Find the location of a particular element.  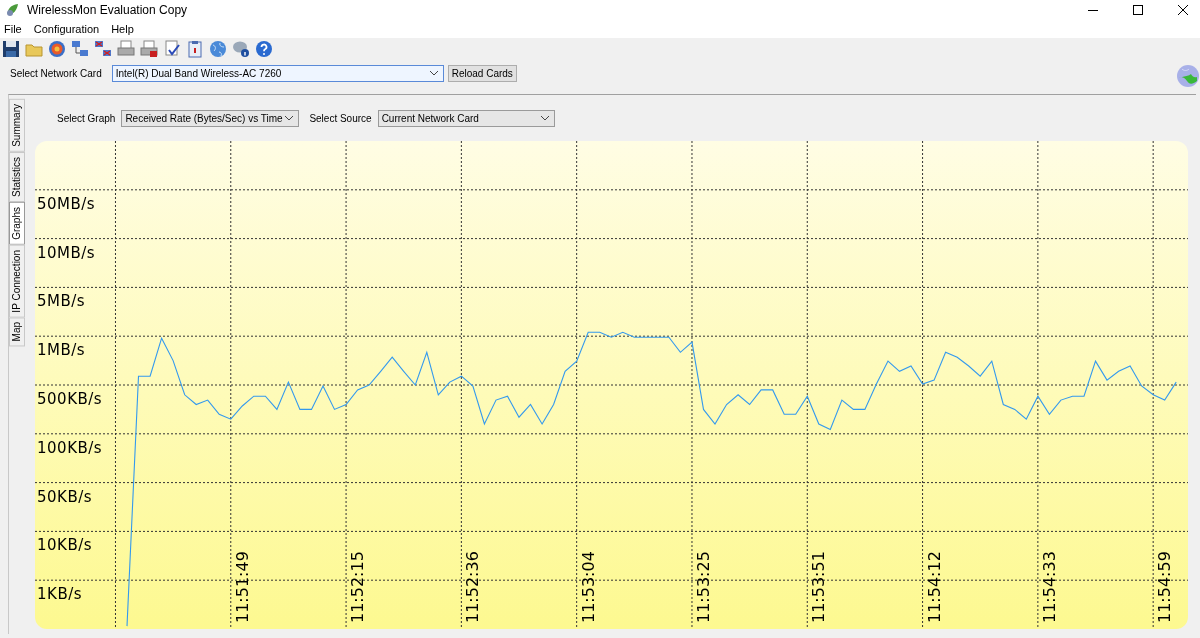

y-axis-label: 1MB/s is located at coordinates (61, 350).